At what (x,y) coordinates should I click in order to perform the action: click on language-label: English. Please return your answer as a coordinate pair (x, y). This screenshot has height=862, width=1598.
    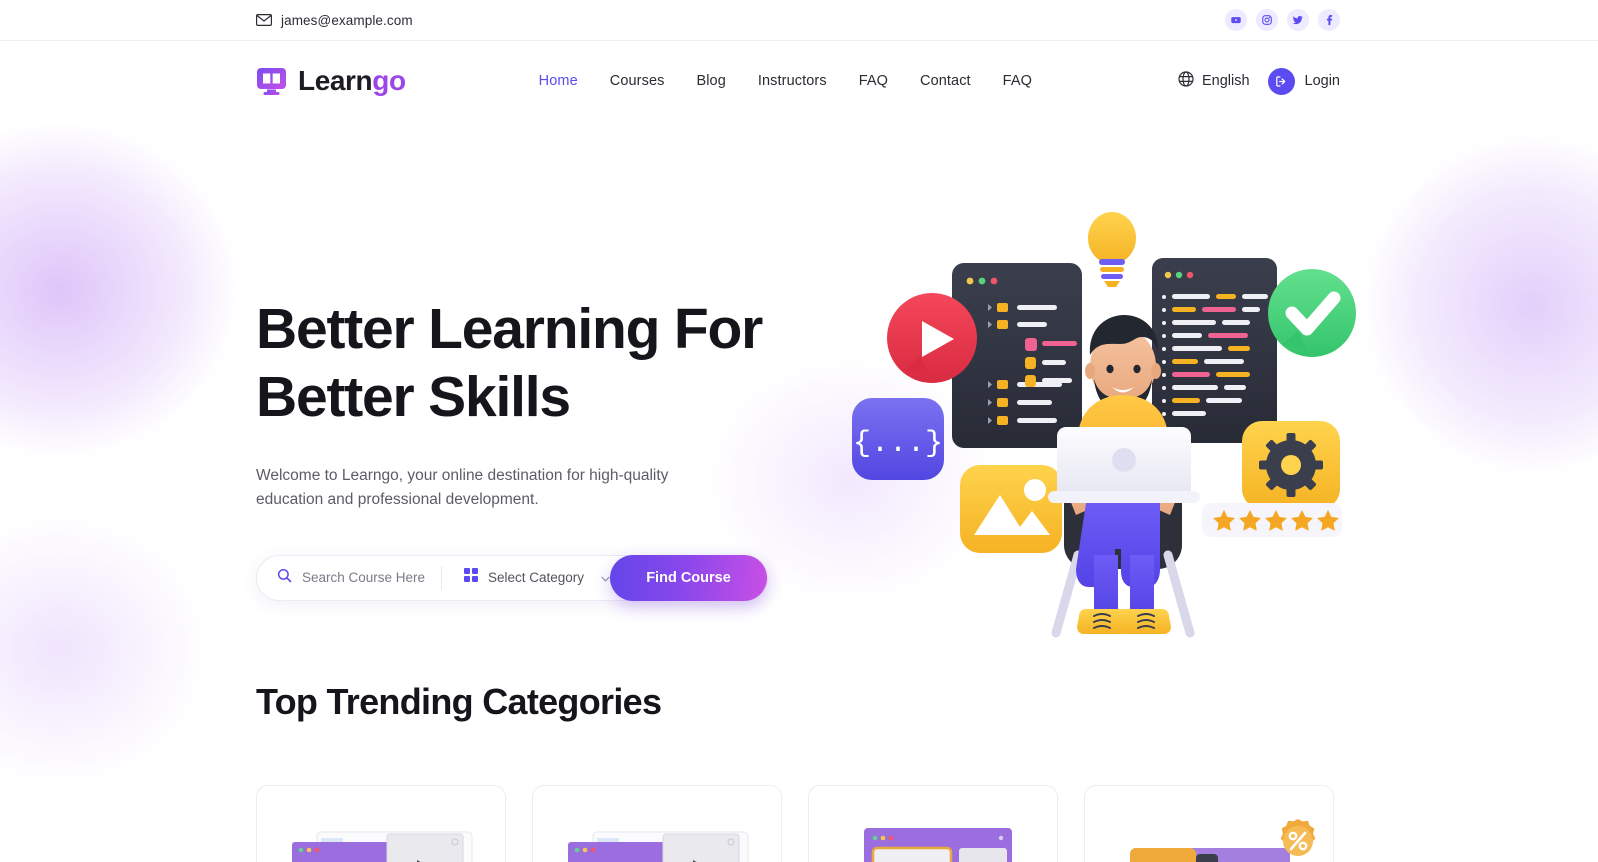
    Looking at the image, I should click on (1225, 81).